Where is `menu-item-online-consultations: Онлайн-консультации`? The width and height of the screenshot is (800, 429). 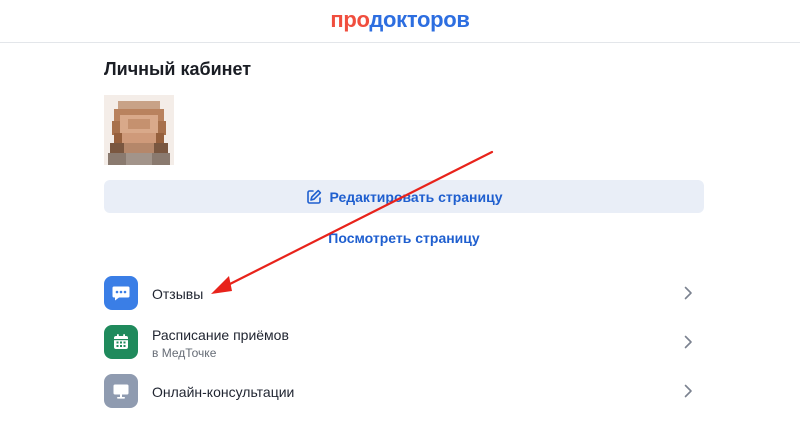
menu-item-online-consultations: Онлайн-консультации is located at coordinates (404, 393).